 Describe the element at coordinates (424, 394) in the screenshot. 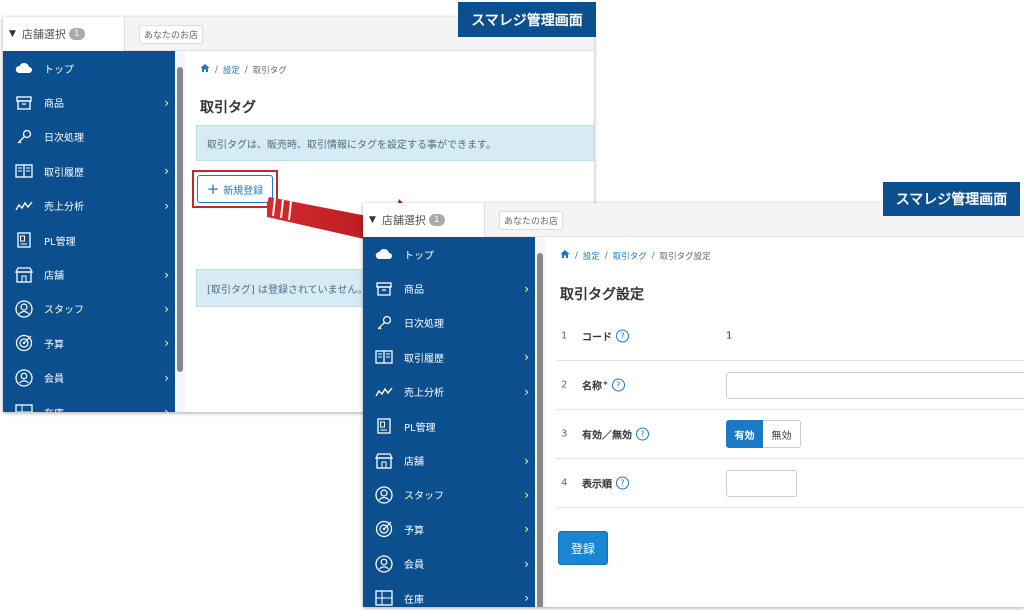

I see `sidebar-item-label: 売上分析` at that location.